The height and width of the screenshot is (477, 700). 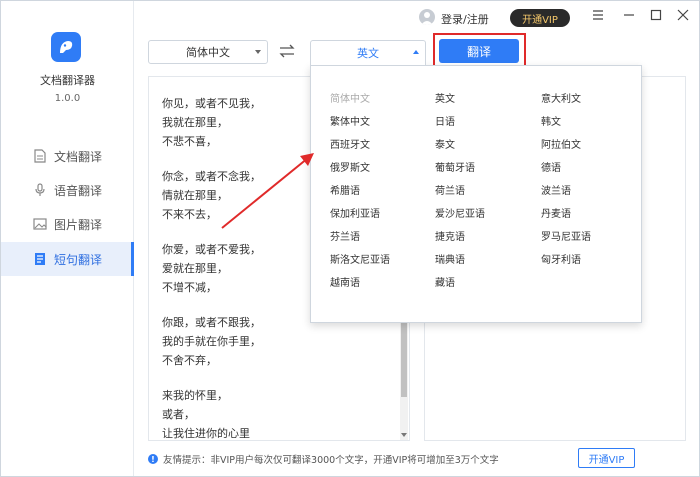 I want to click on minimize-icon, so click(x=629, y=15).